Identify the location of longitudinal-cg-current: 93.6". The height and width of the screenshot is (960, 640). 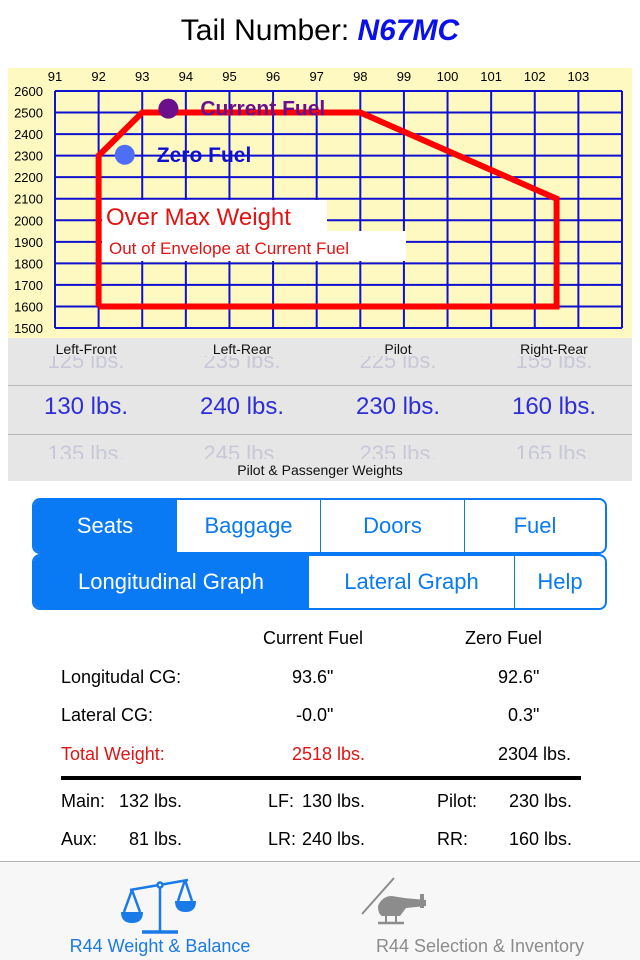
(313, 677).